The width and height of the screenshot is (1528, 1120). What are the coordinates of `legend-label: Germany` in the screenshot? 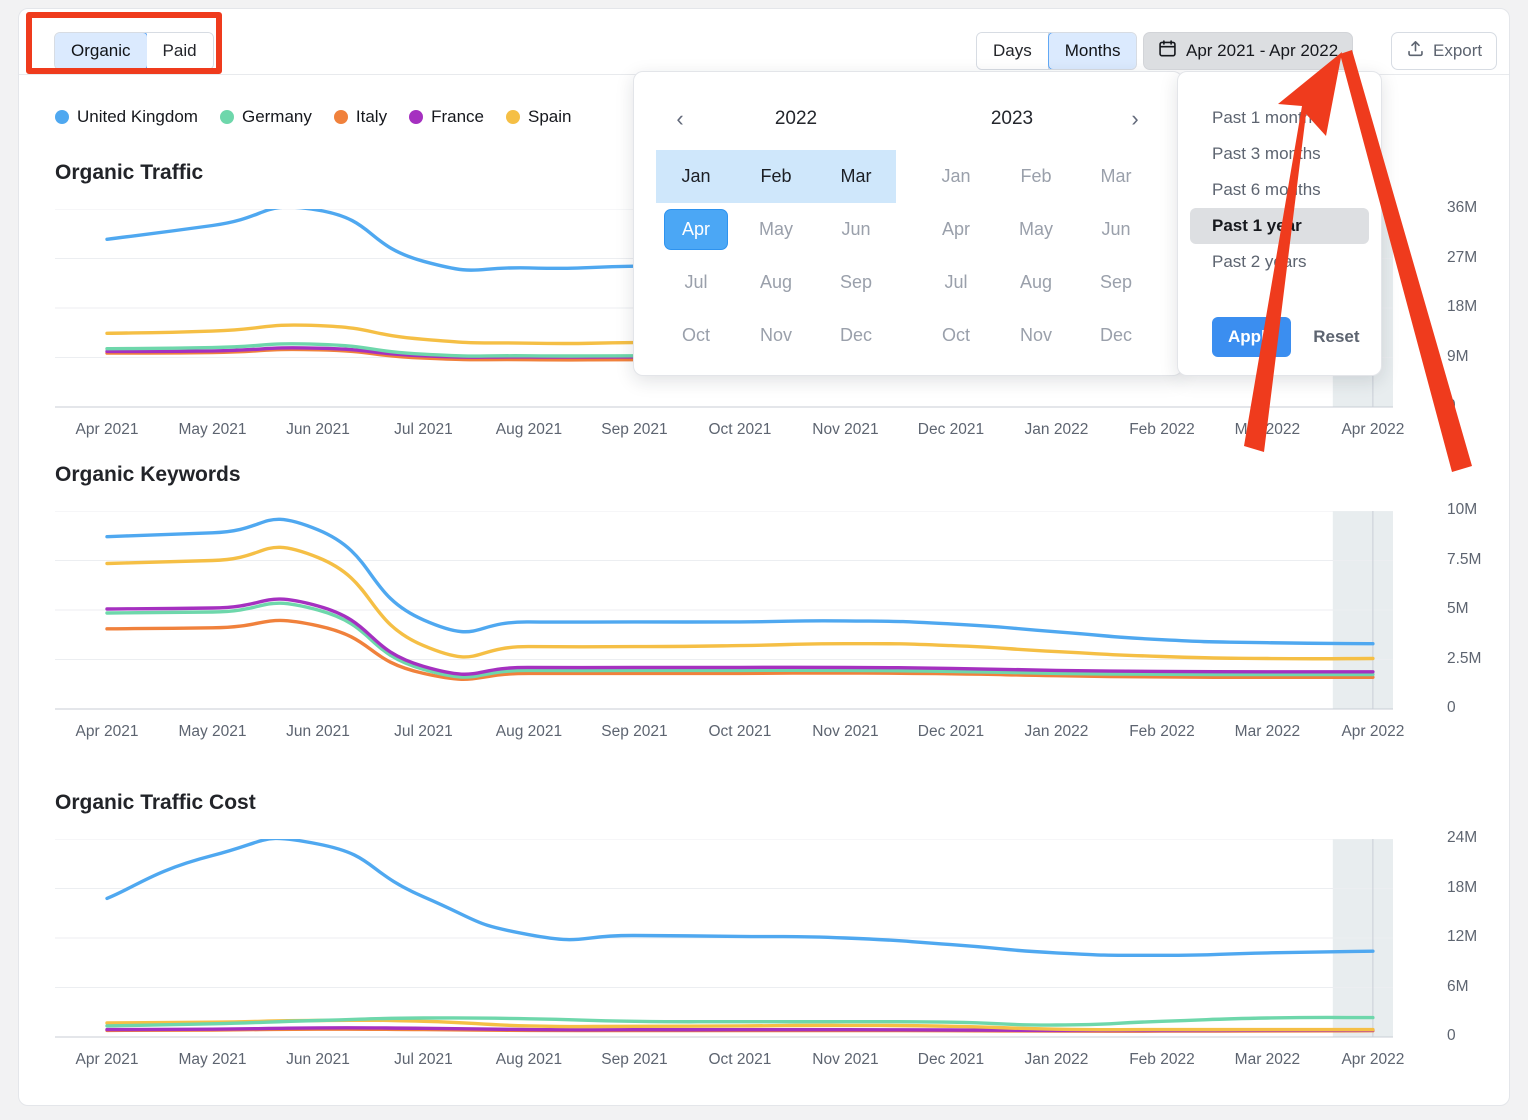 It's located at (276, 116).